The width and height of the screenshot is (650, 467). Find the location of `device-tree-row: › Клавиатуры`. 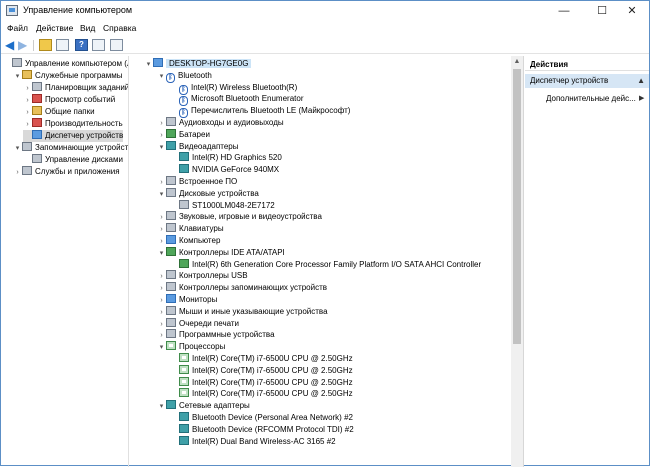

device-tree-row: › Клавиатуры is located at coordinates (190, 229).